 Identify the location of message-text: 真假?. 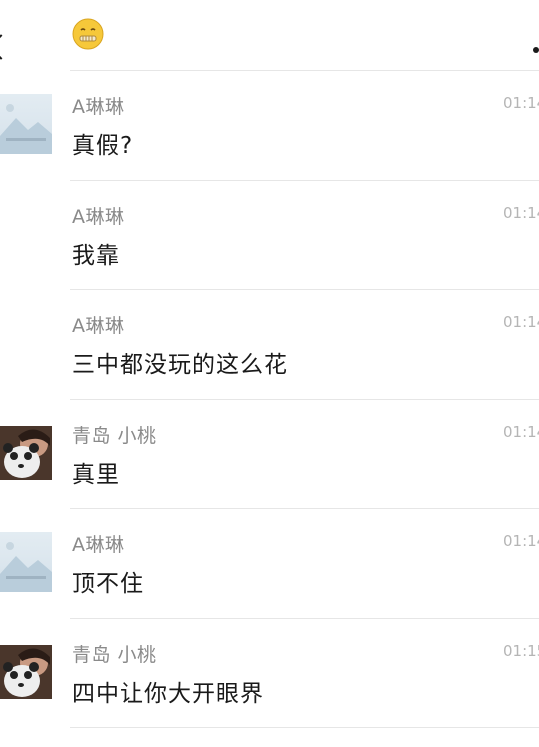
(103, 146).